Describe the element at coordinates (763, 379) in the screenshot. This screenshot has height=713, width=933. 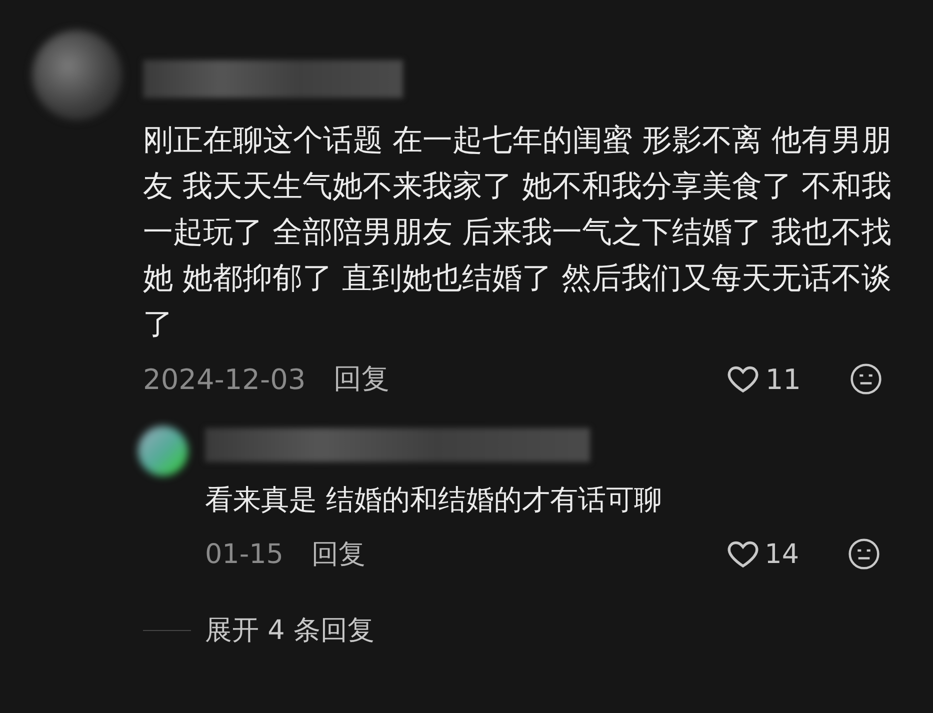
I see `like-button: 11` at that location.